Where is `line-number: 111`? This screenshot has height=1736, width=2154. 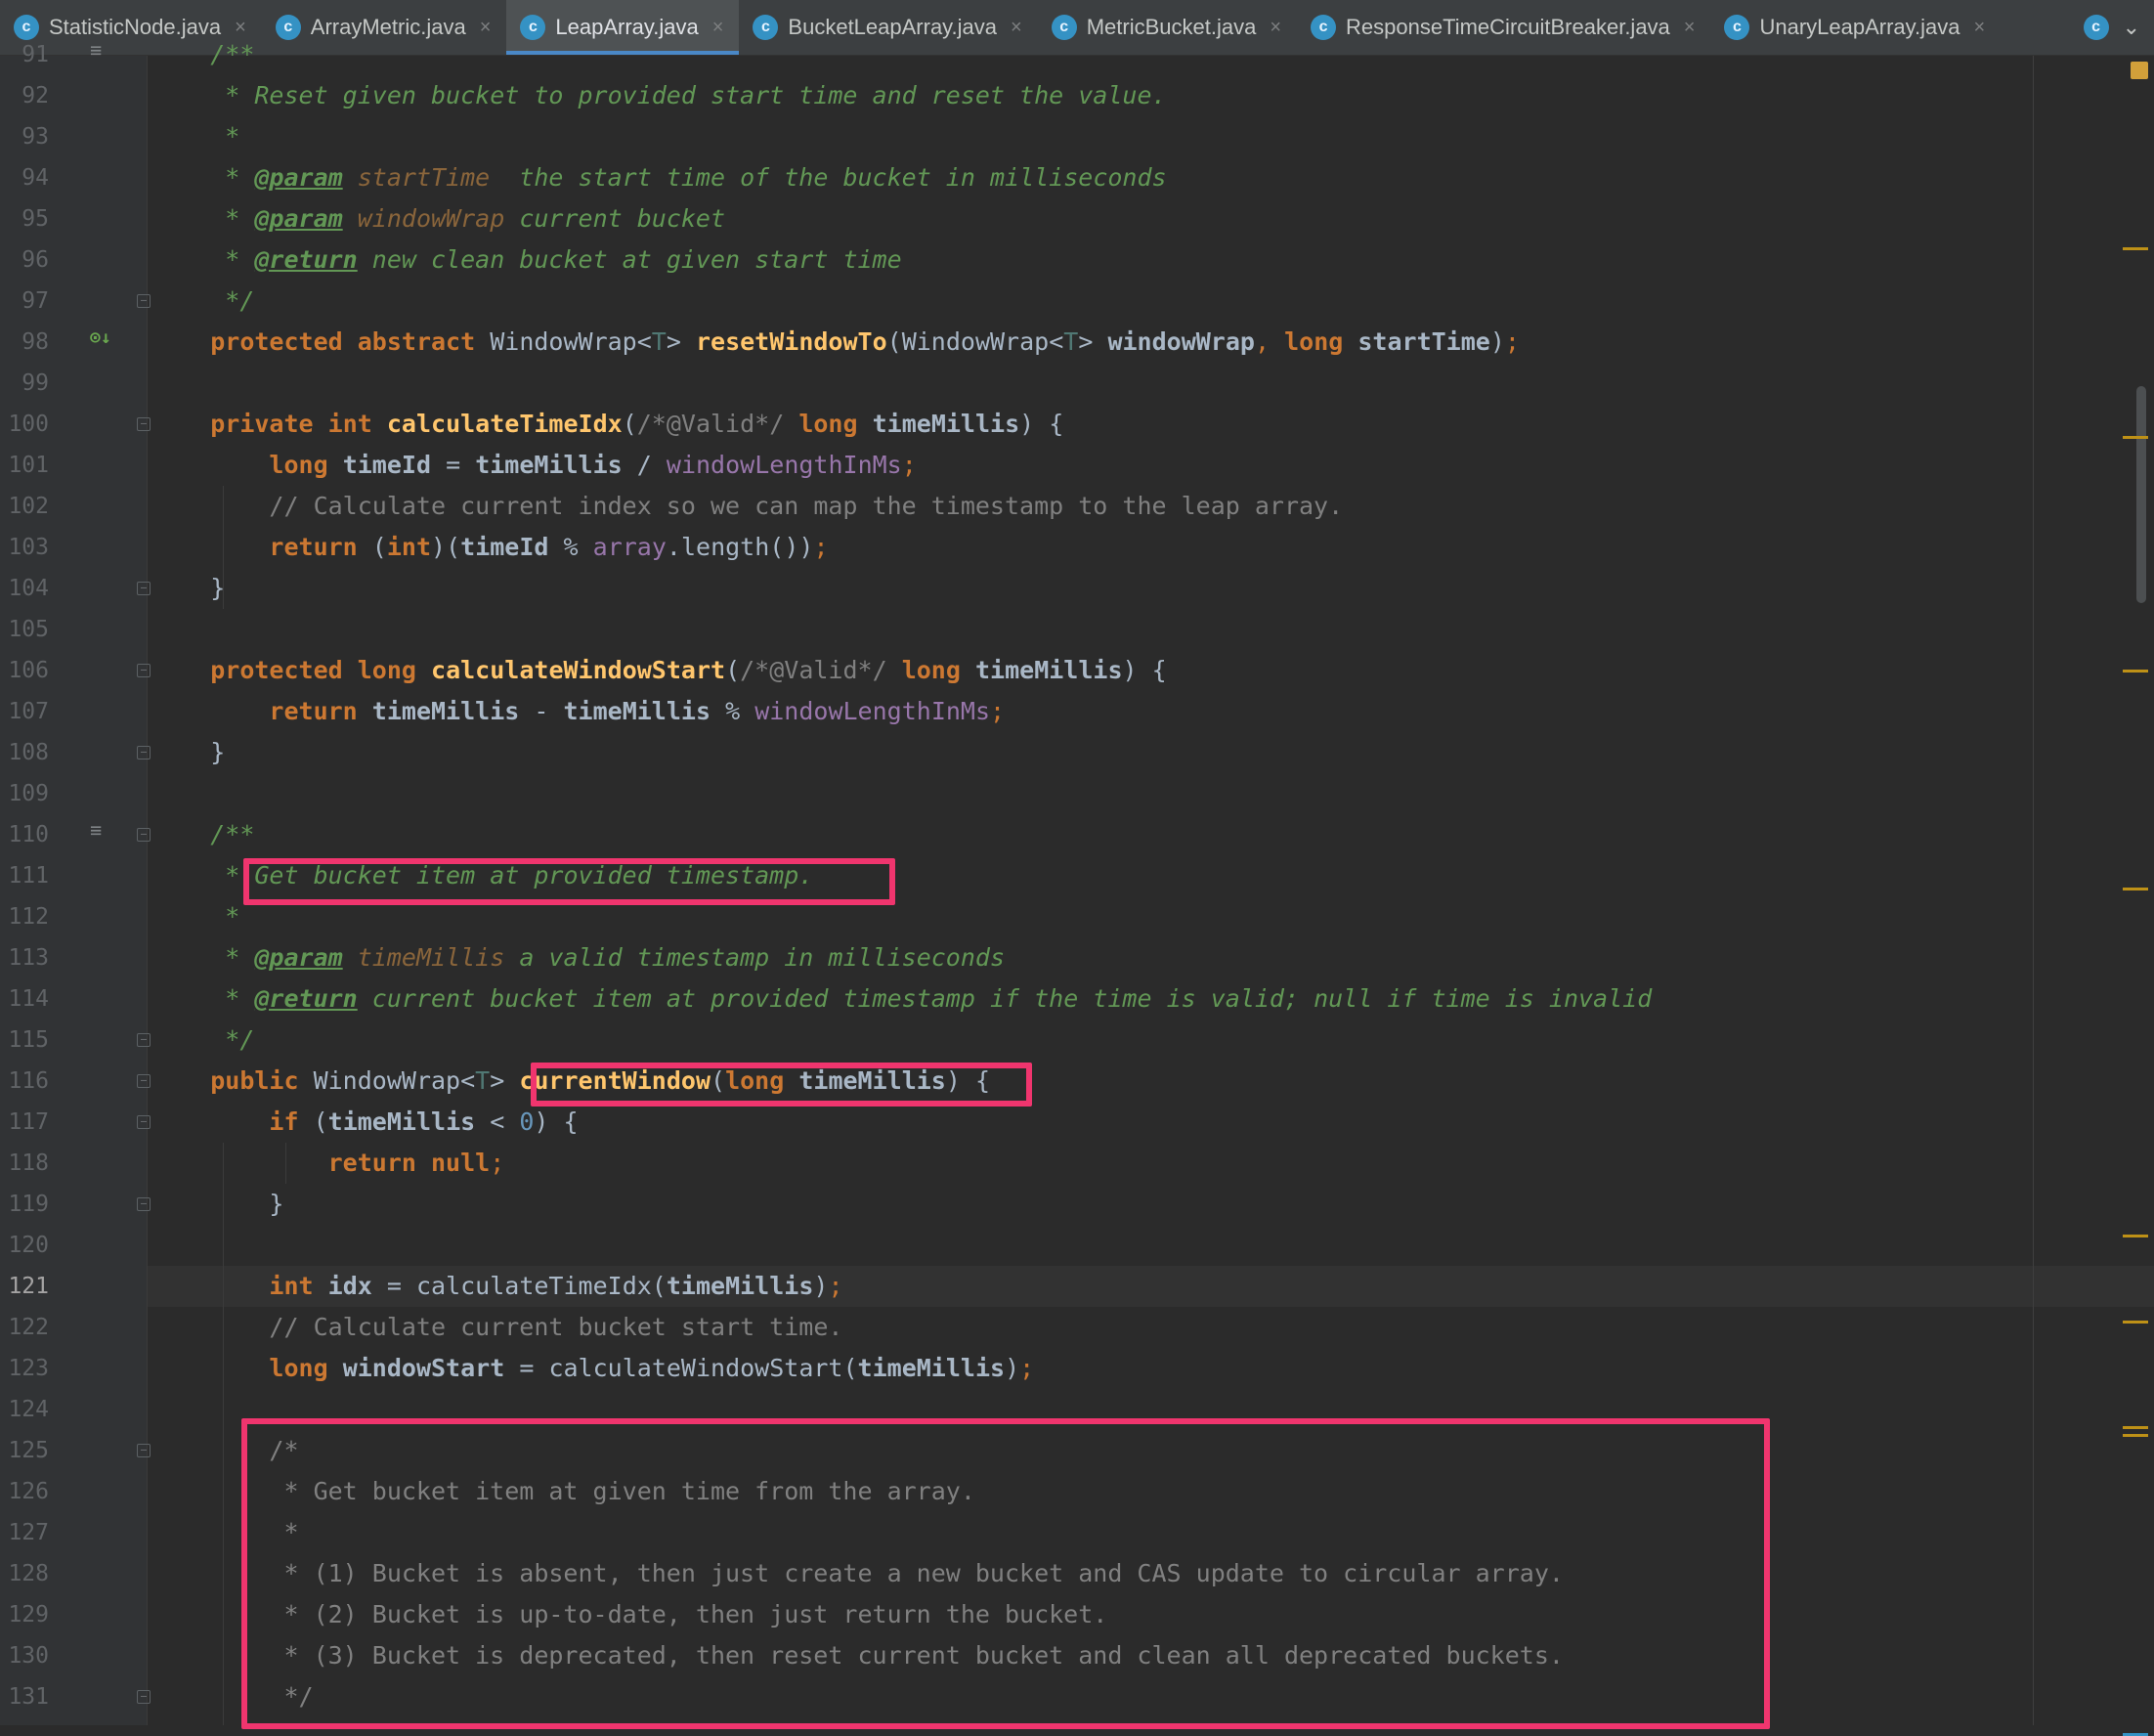
line-number: 111 is located at coordinates (25, 875).